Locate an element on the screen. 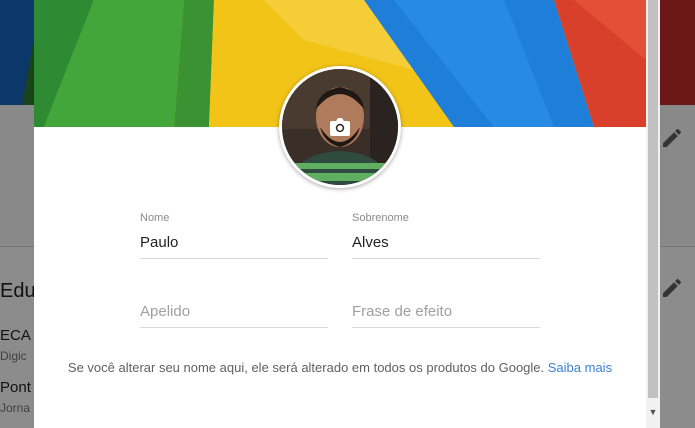  nickname-input: Apelido is located at coordinates (234, 312).